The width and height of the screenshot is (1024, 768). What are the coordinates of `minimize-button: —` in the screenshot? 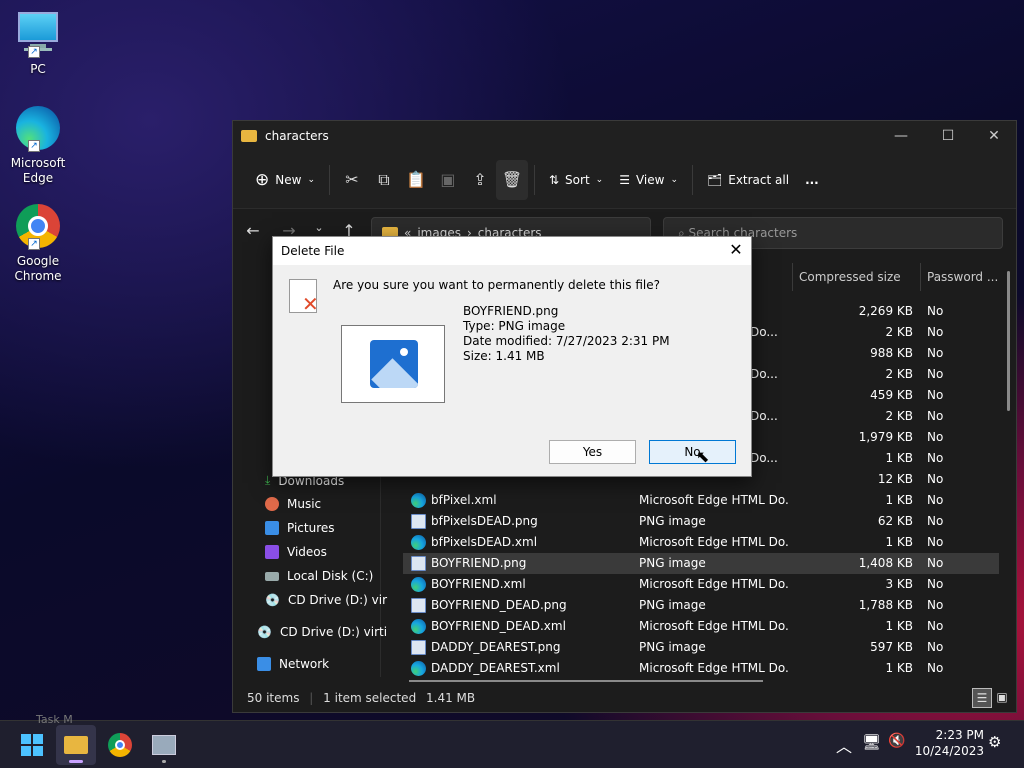 It's located at (901, 136).